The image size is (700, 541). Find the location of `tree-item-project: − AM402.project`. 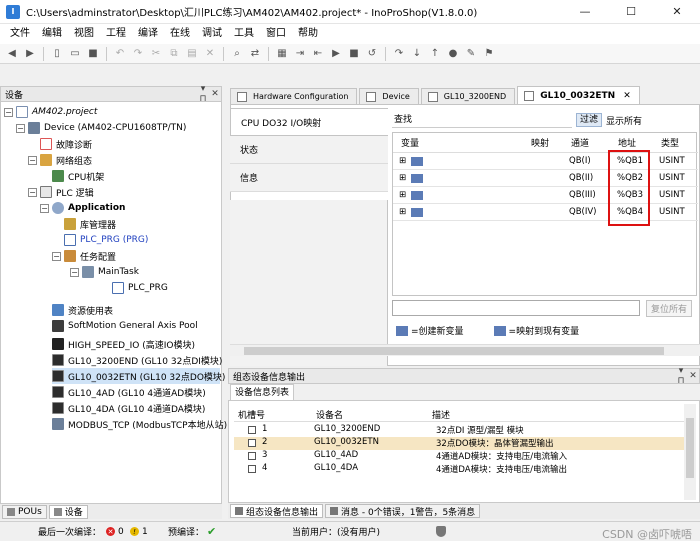

tree-item-project: − AM402.project is located at coordinates (50, 112).